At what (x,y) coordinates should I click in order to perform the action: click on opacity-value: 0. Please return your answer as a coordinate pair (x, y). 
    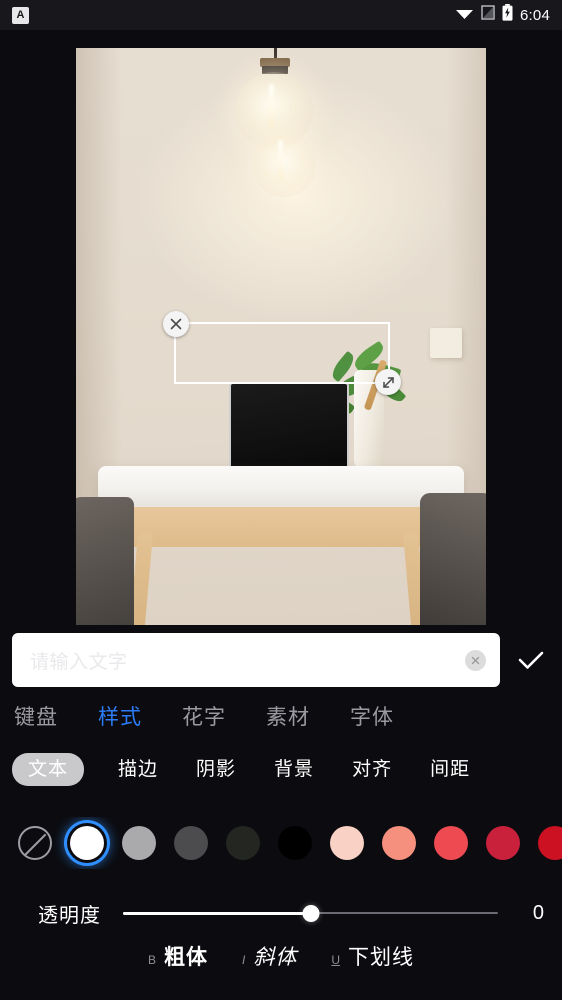
    Looking at the image, I should click on (538, 912).